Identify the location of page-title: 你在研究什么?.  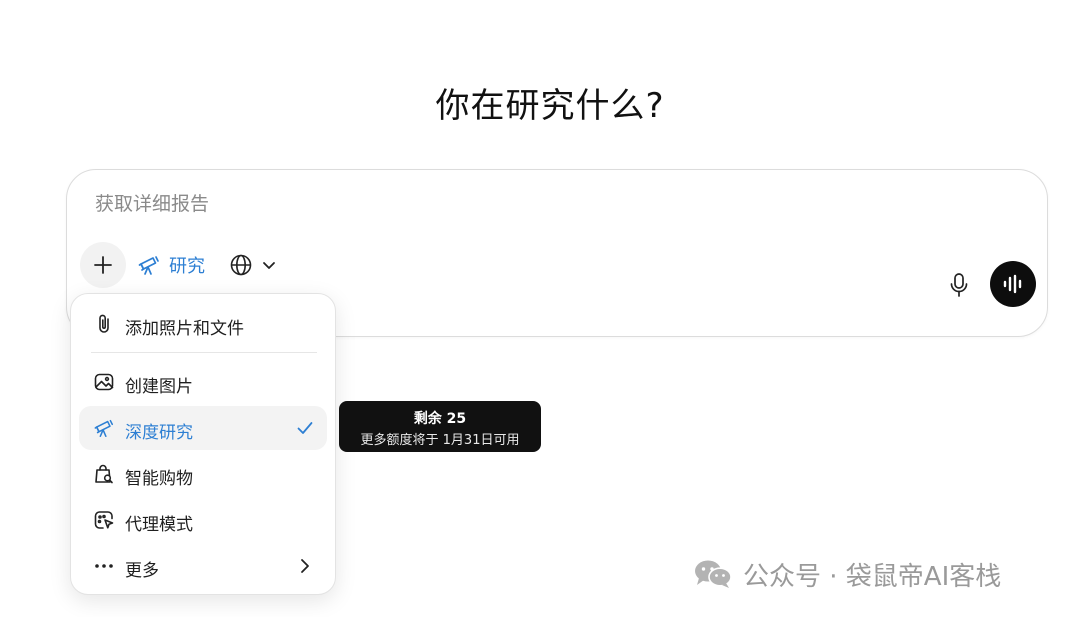
(550, 106).